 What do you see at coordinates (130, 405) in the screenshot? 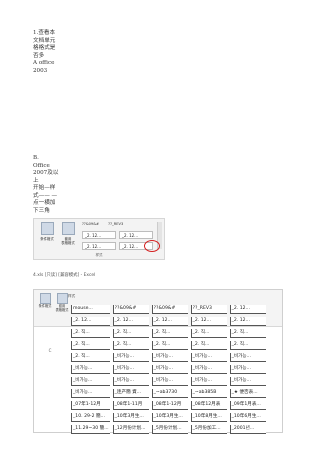
I see `table-cell: _08年1-11月` at bounding box center [130, 405].